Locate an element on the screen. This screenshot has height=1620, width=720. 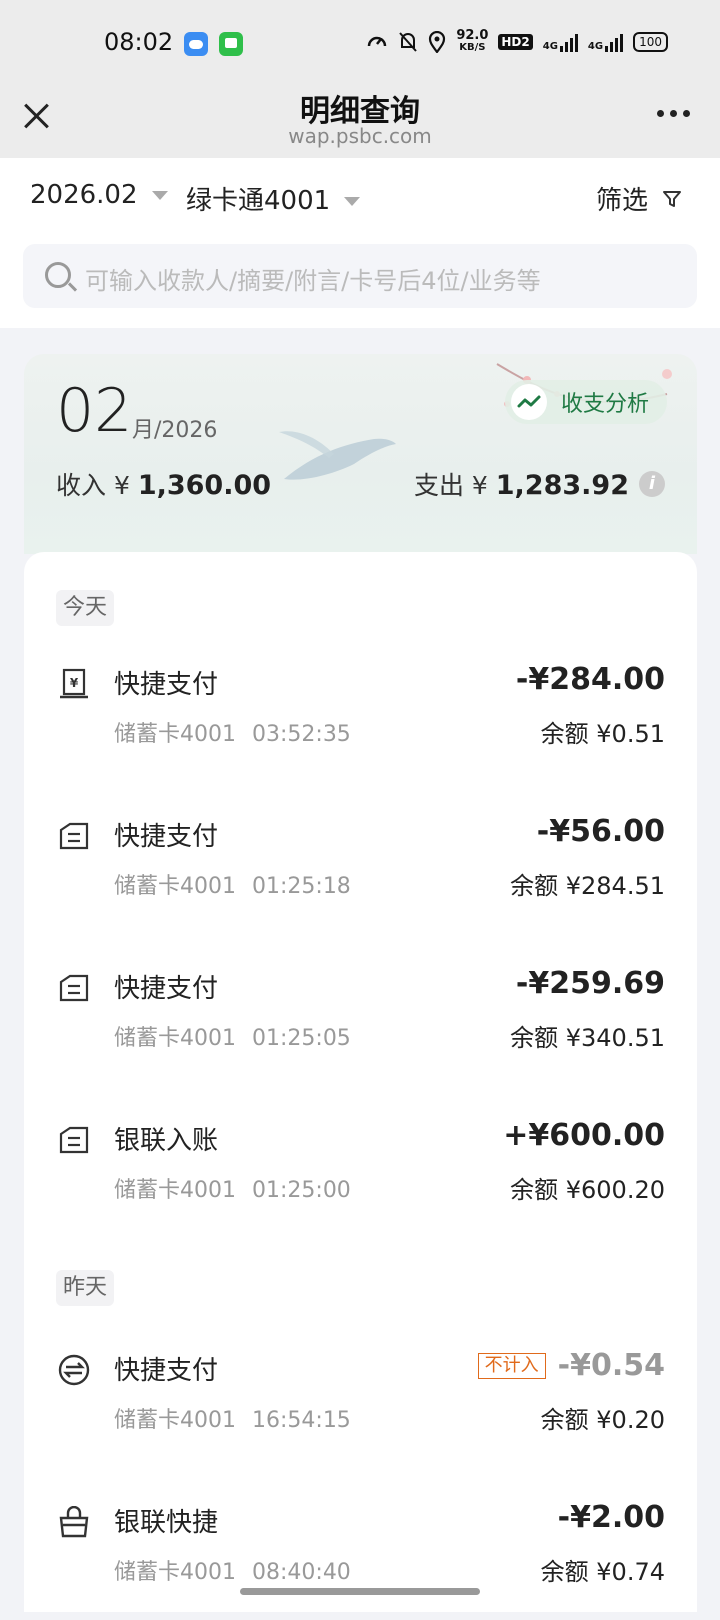
search-placeholder: 可输入收款人/摘要/附言/卡号后4位/业务等 is located at coordinates (313, 281).